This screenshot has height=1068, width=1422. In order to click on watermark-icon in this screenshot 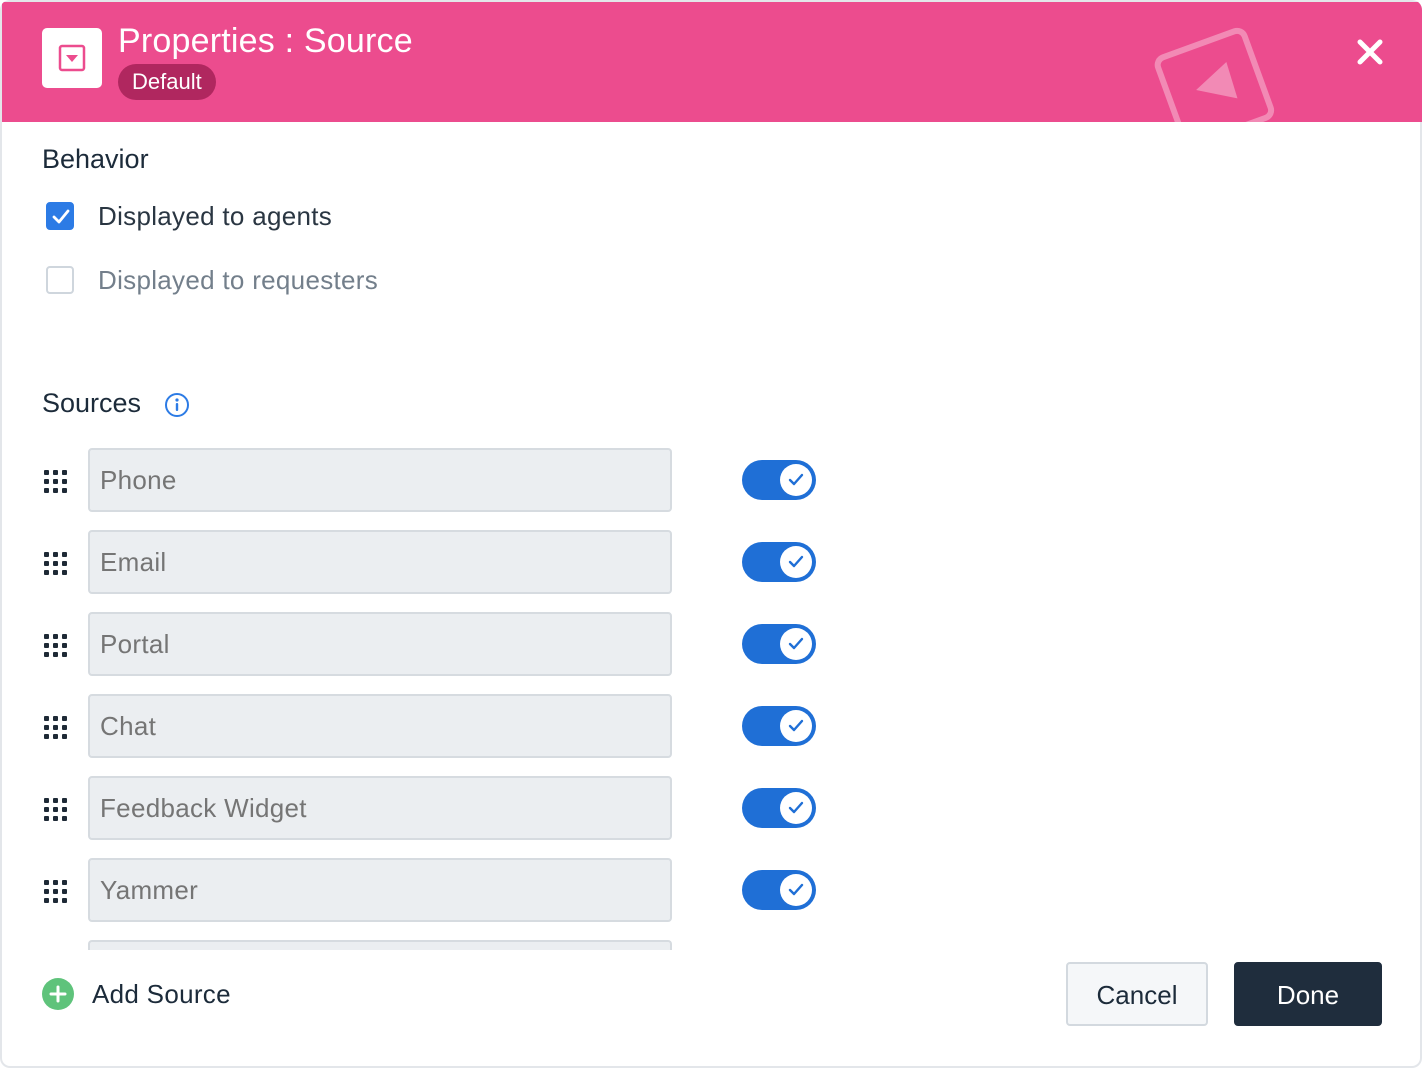, I will do `click(1214, 74)`.